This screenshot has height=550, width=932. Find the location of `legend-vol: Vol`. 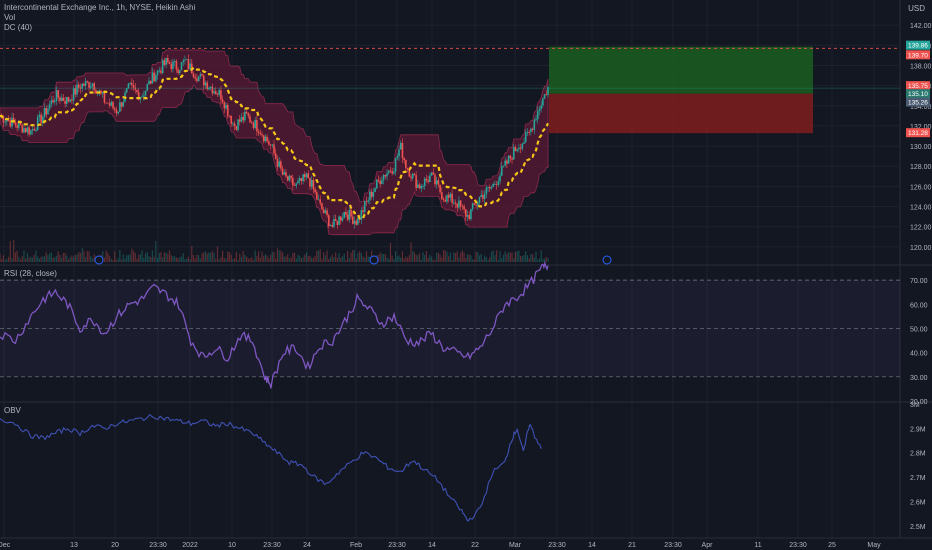

legend-vol: Vol is located at coordinates (99, 18).